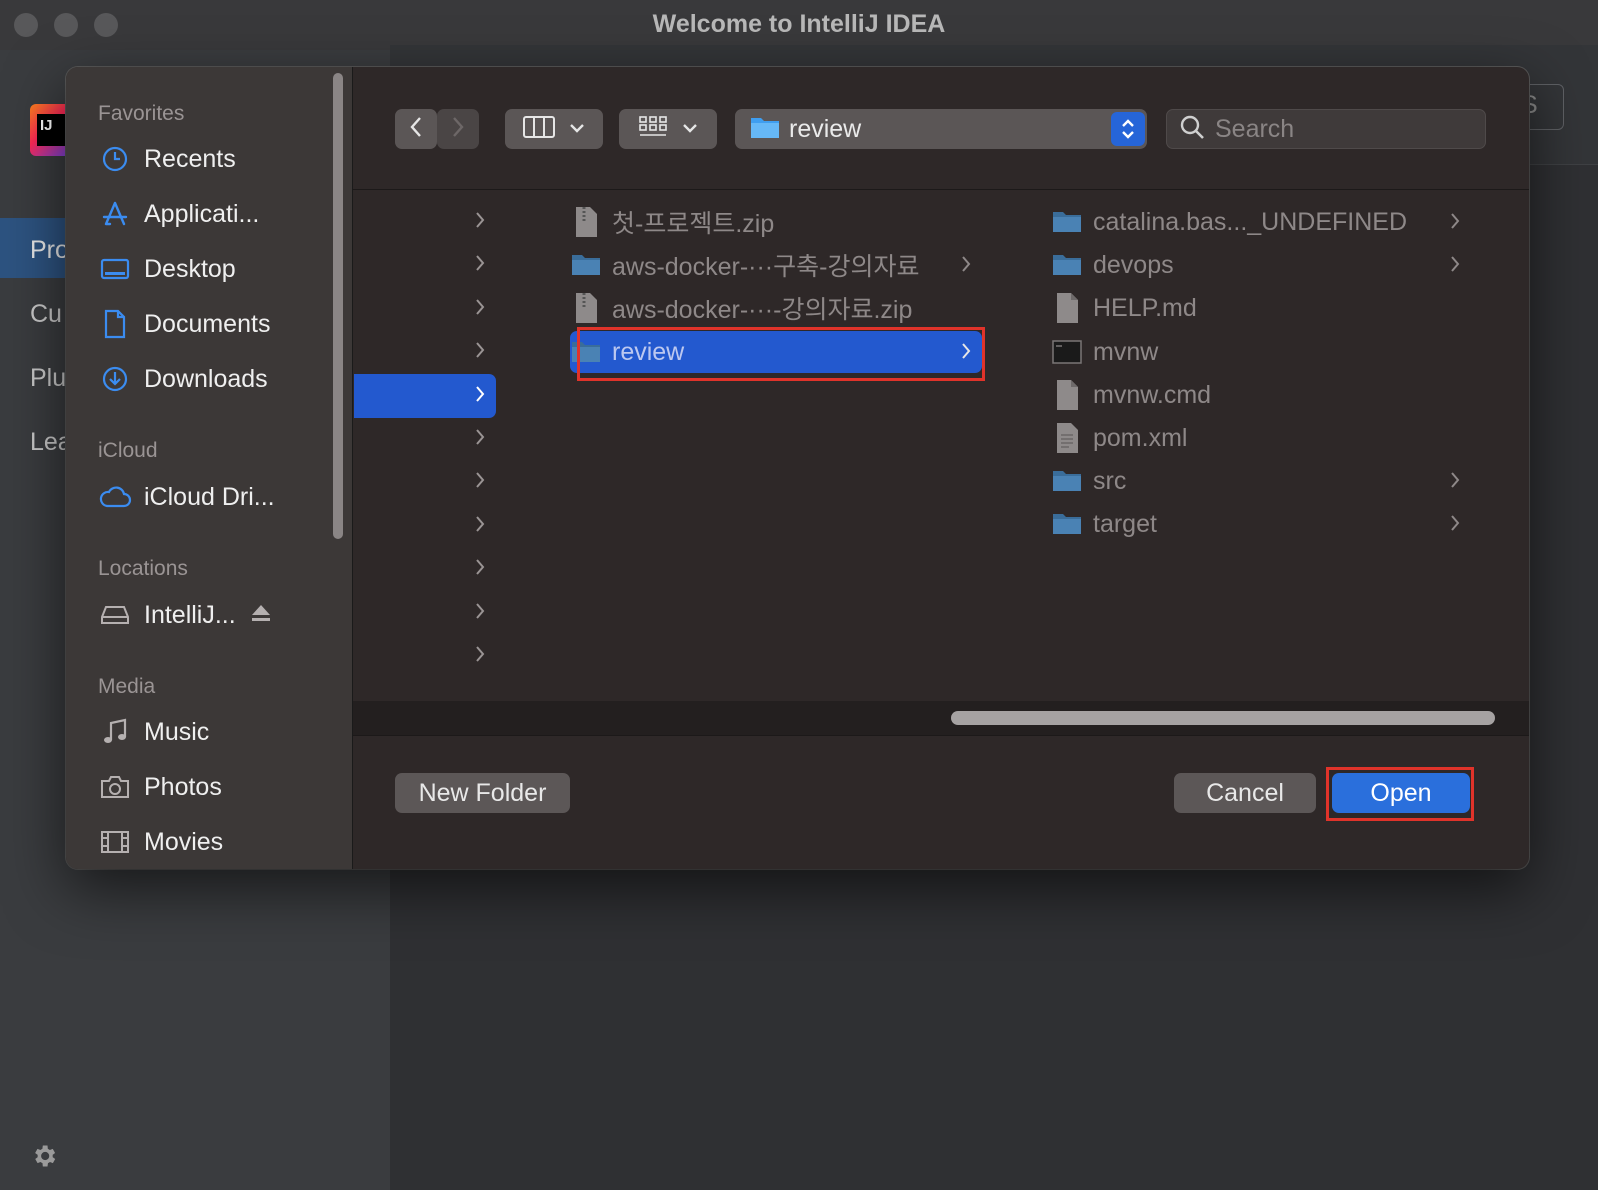  I want to click on search-field, so click(1326, 129).